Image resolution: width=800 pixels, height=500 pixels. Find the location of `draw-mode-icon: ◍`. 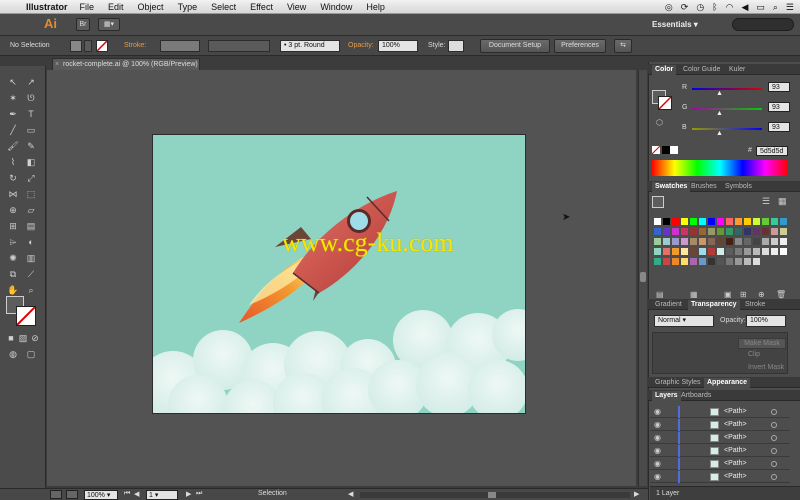

draw-mode-icon: ◍ is located at coordinates (13, 354).